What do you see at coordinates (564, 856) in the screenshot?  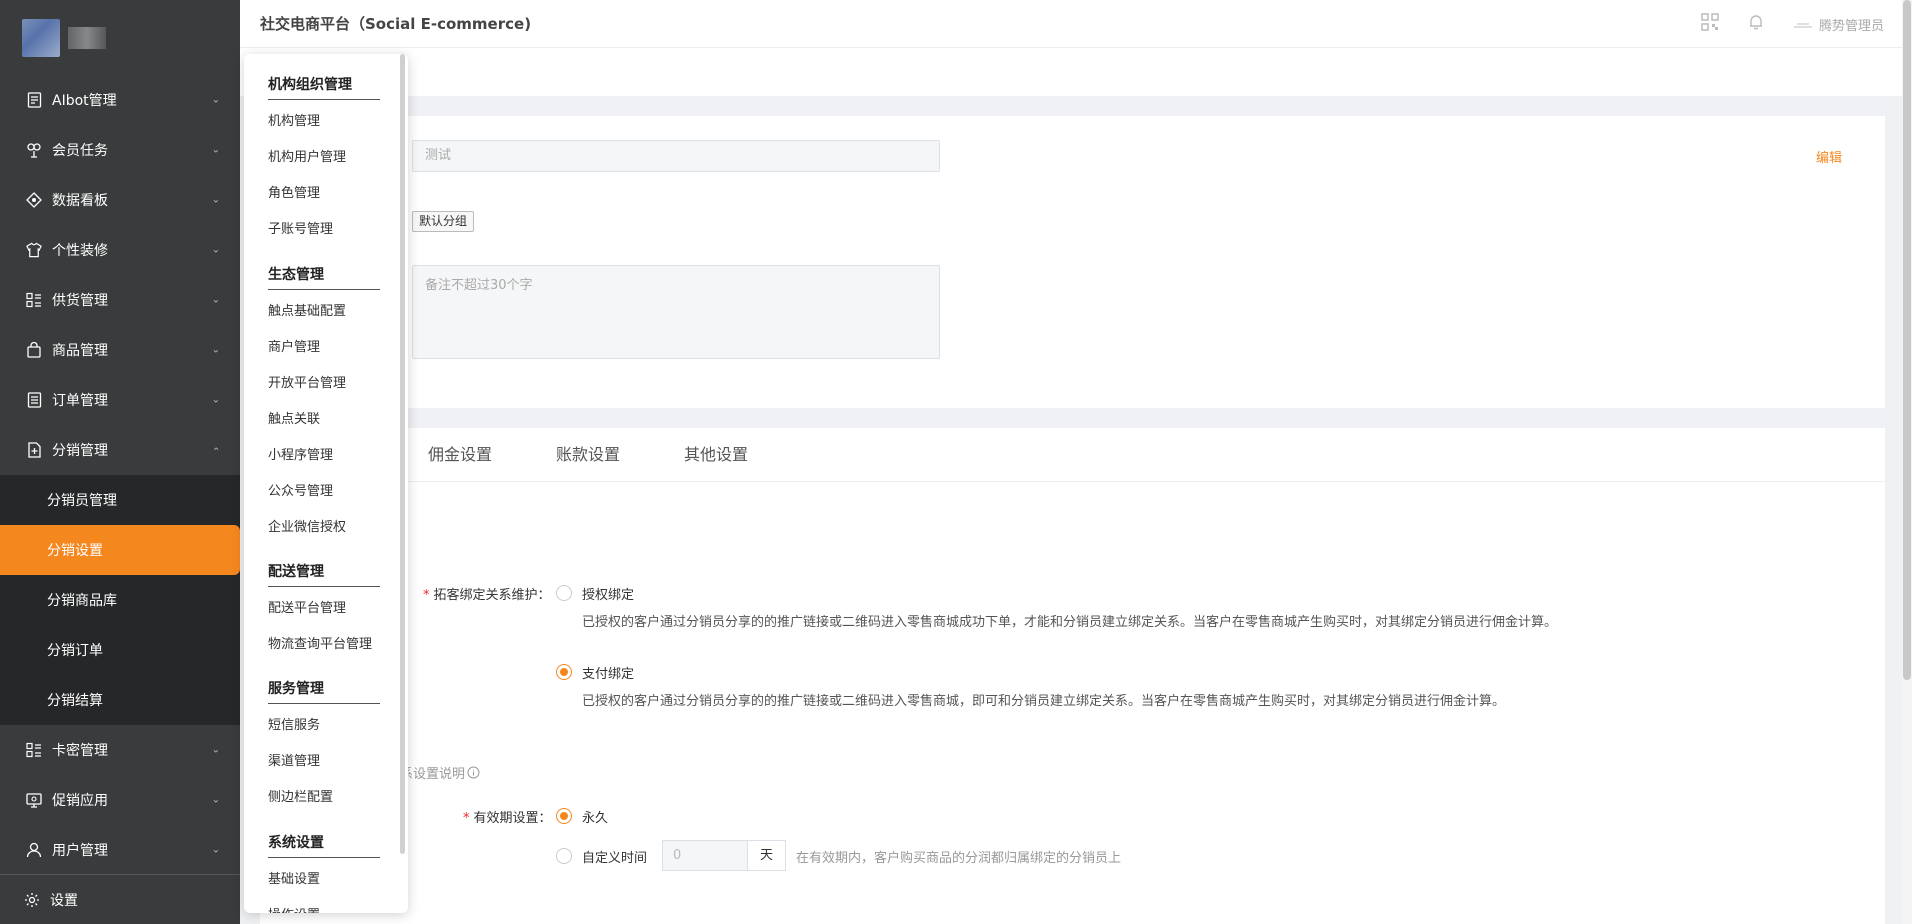 I see `radio-custom-time` at bounding box center [564, 856].